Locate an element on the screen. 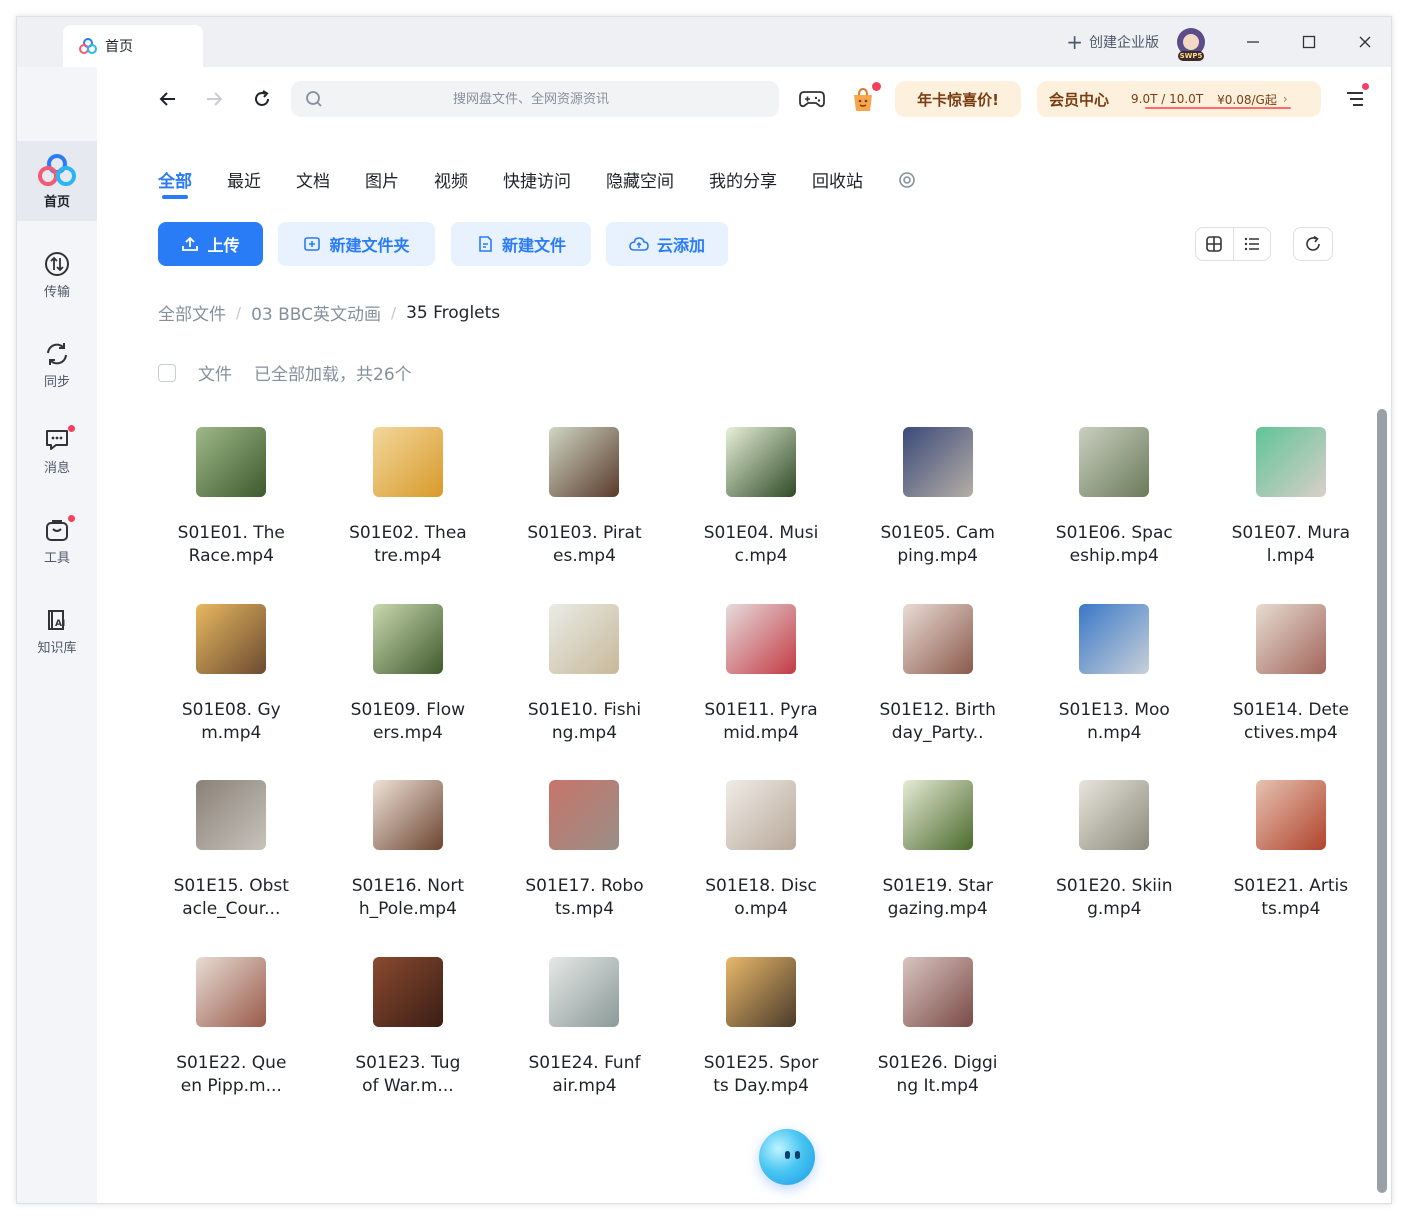 This screenshot has height=1225, width=1412. scrollbar-thumb is located at coordinates (1382, 801).